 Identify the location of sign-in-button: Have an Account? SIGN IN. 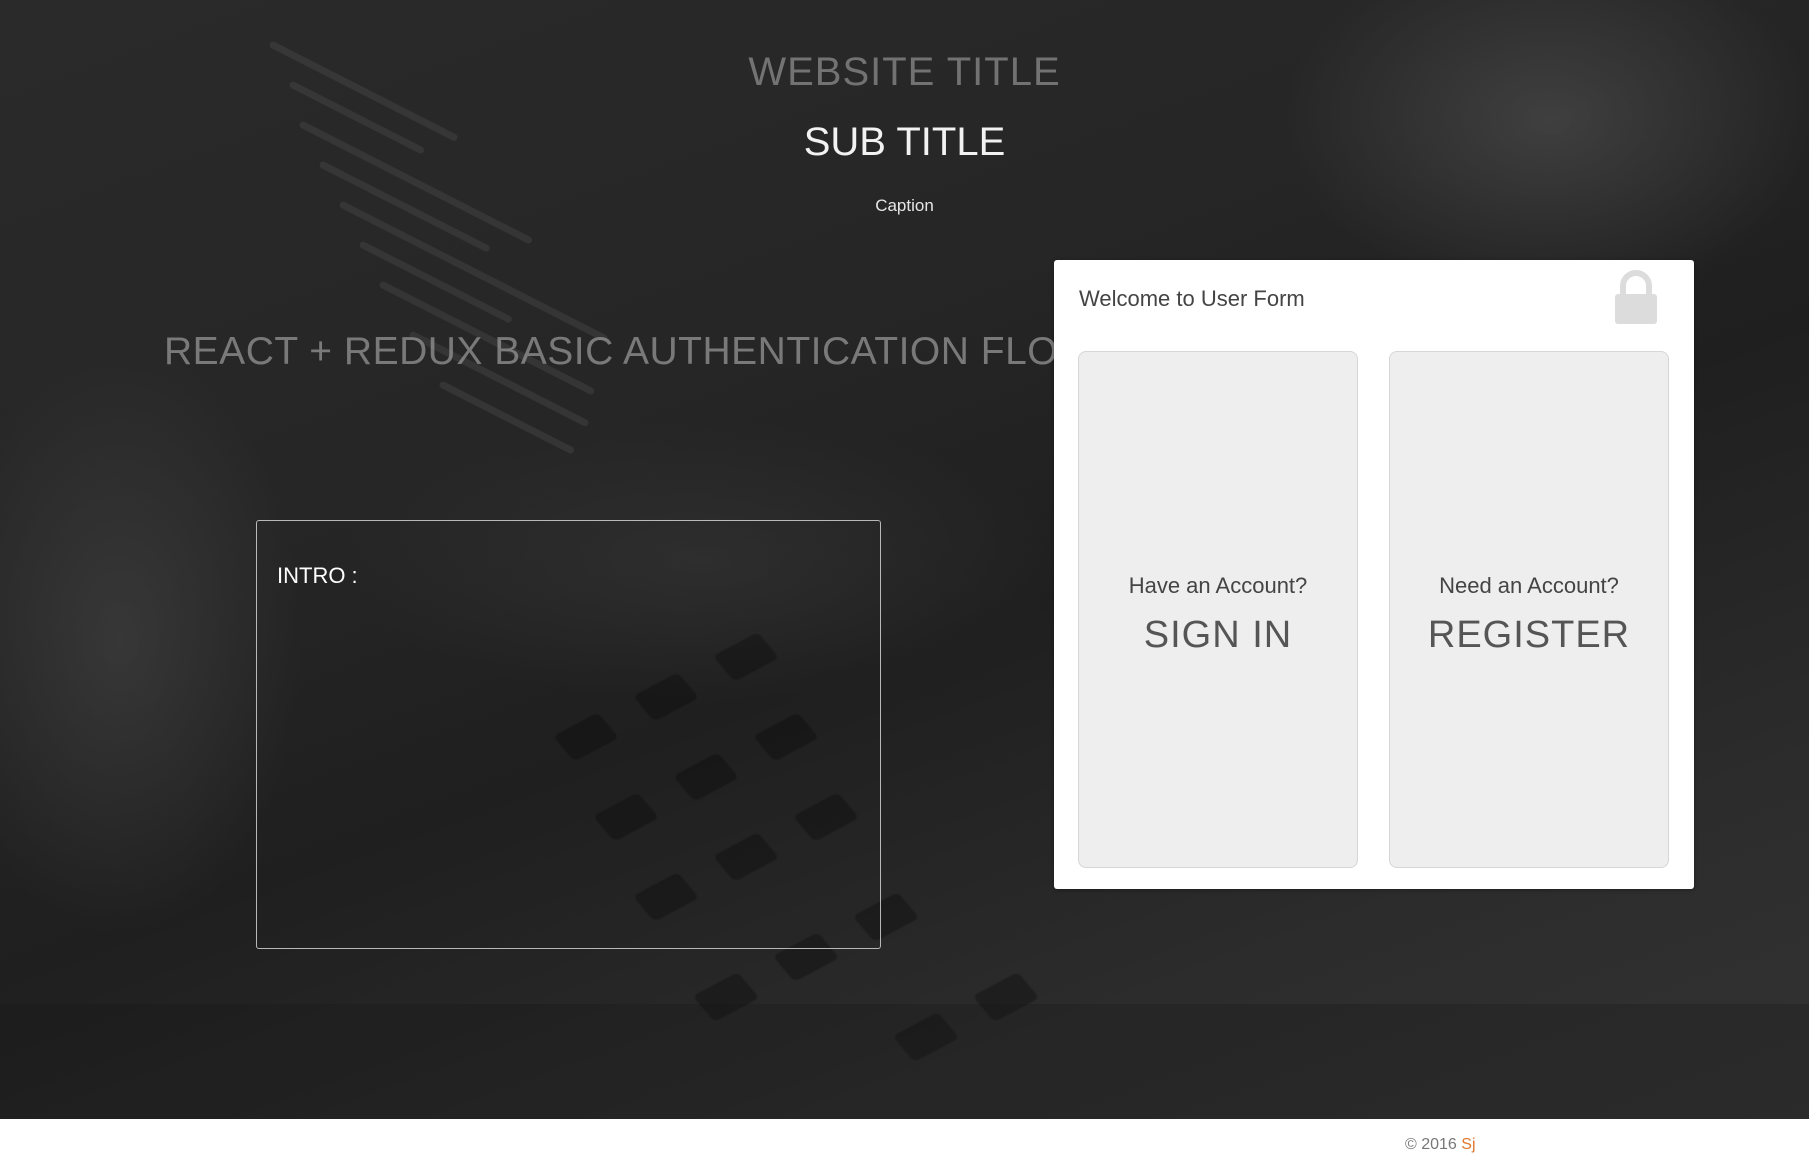
(1218, 609).